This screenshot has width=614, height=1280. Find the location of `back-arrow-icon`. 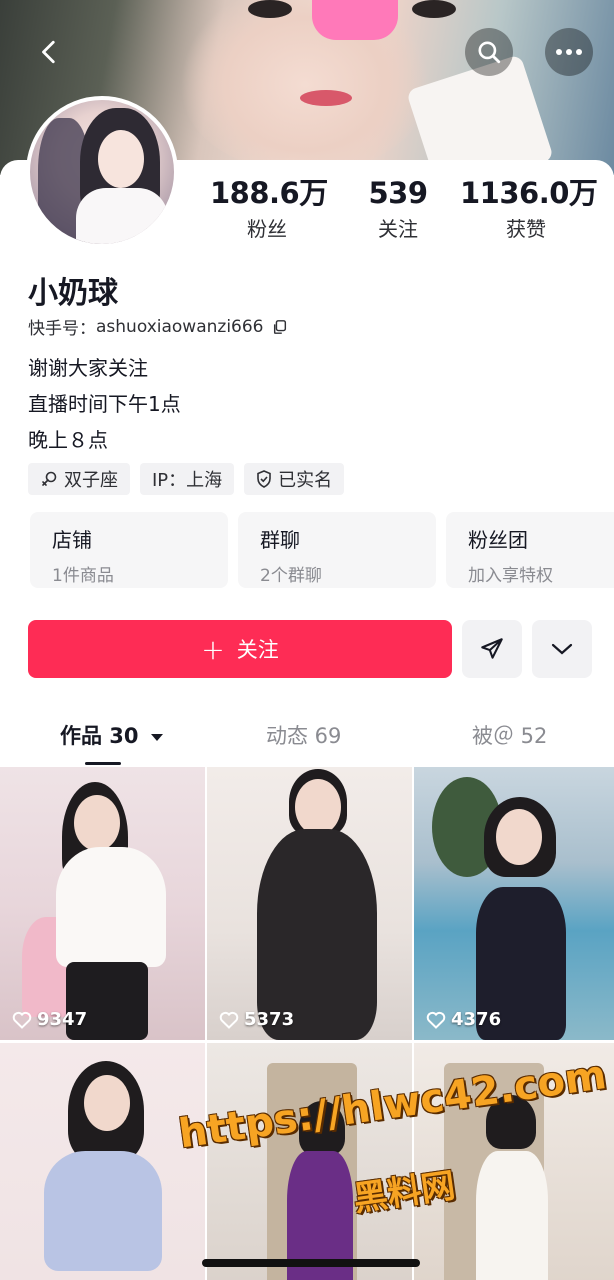

back-arrow-icon is located at coordinates (48, 52).